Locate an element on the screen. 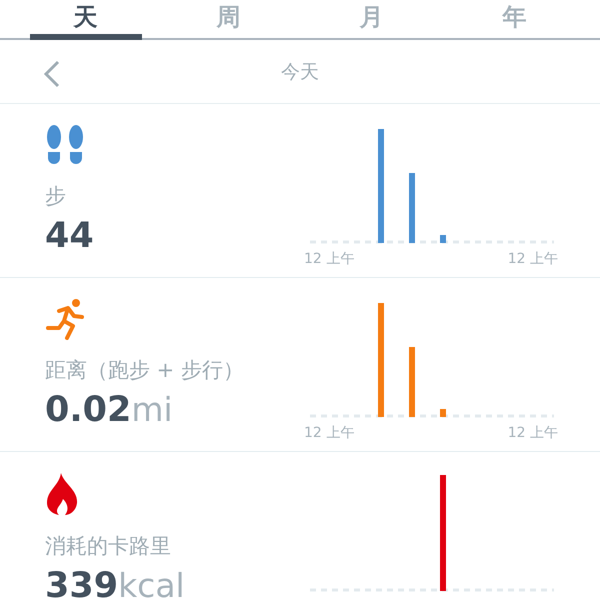  metric-value: 0.02 is located at coordinates (88, 410).